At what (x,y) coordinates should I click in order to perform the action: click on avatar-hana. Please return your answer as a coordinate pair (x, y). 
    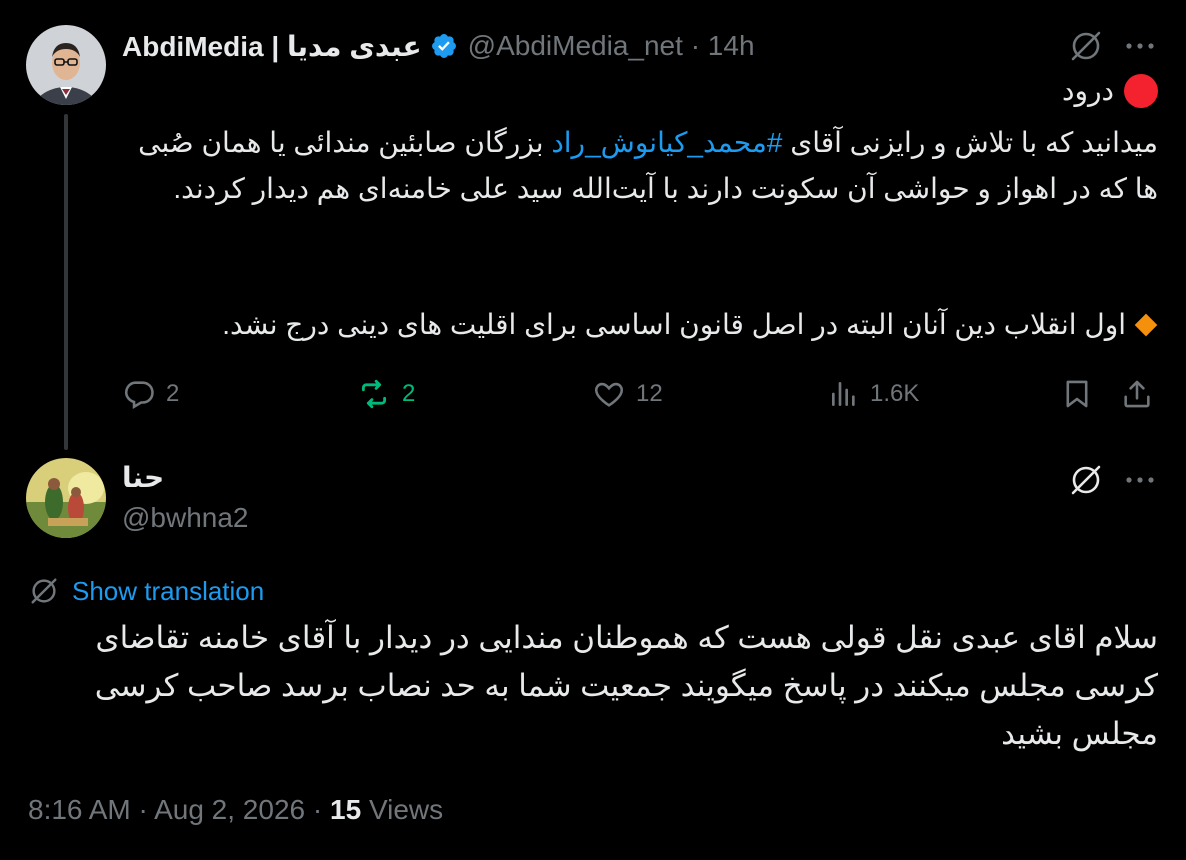
    Looking at the image, I should click on (66, 498).